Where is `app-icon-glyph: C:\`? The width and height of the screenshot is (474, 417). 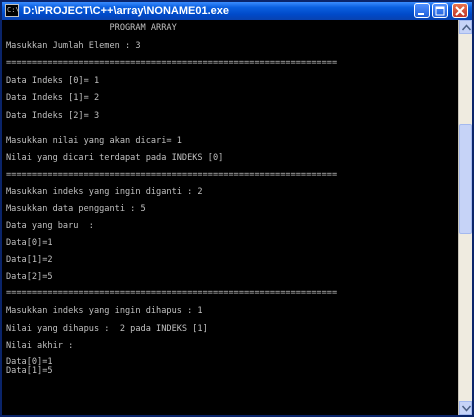 app-icon-glyph: C:\ is located at coordinates (13, 10).